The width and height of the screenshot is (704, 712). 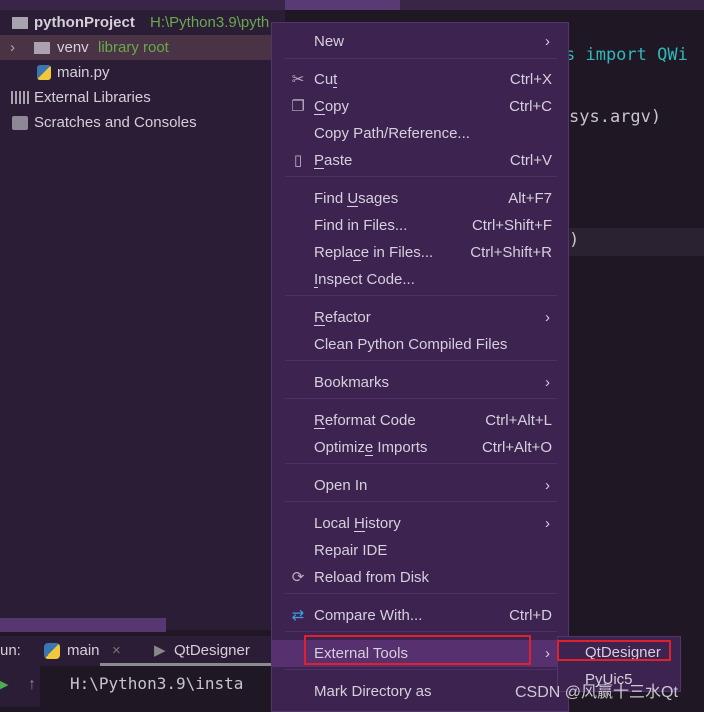 What do you see at coordinates (372, 577) in the screenshot?
I see `menu-item-label: Reload from Disk` at bounding box center [372, 577].